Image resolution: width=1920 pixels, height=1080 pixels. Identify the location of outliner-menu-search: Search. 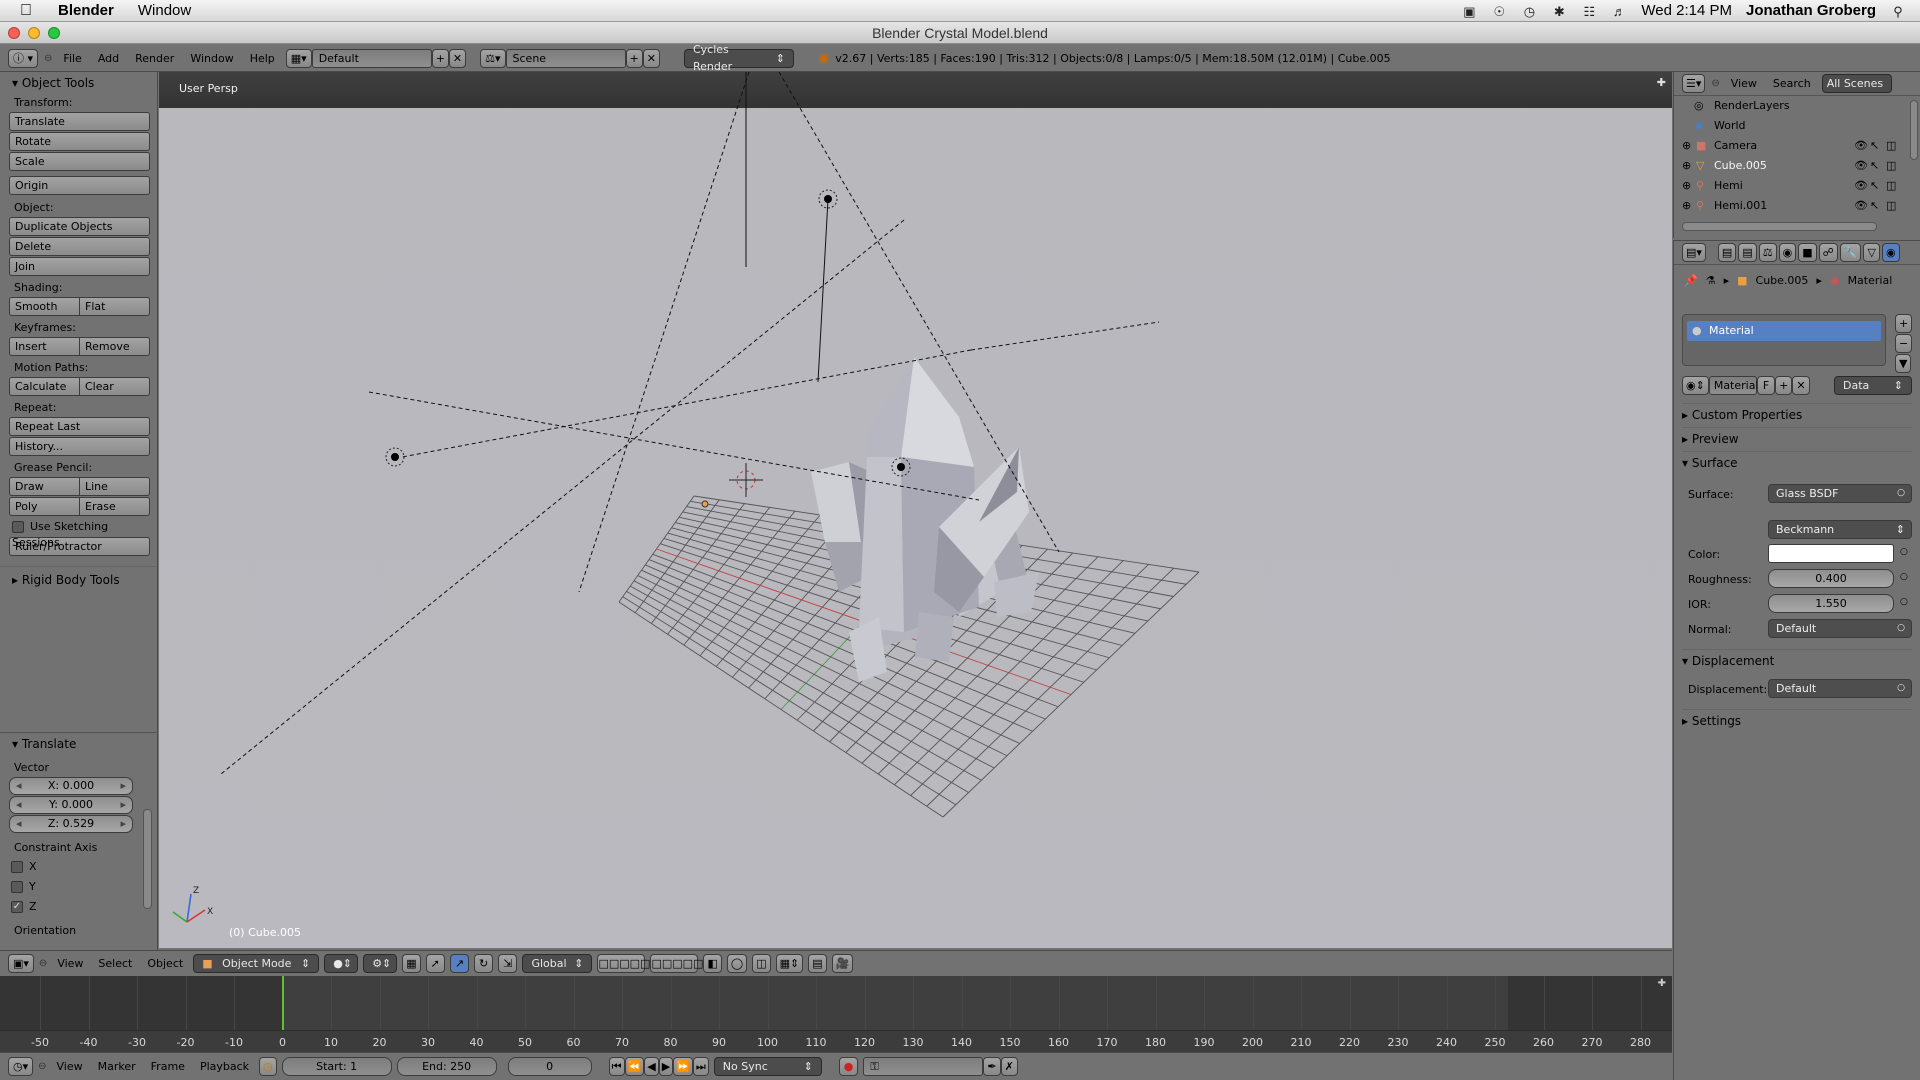
(1792, 83).